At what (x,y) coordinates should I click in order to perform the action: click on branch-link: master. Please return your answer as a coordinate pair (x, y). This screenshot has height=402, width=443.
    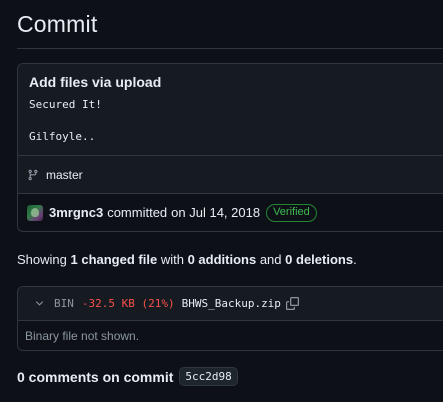
    Looking at the image, I should click on (64, 175).